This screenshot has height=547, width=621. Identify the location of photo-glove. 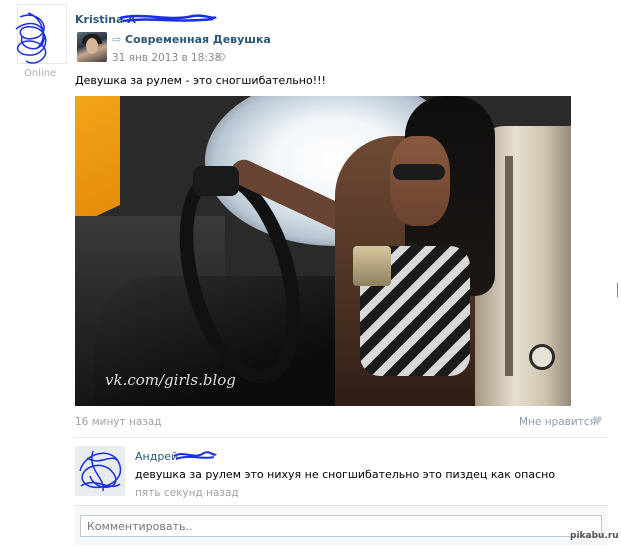
(216, 181).